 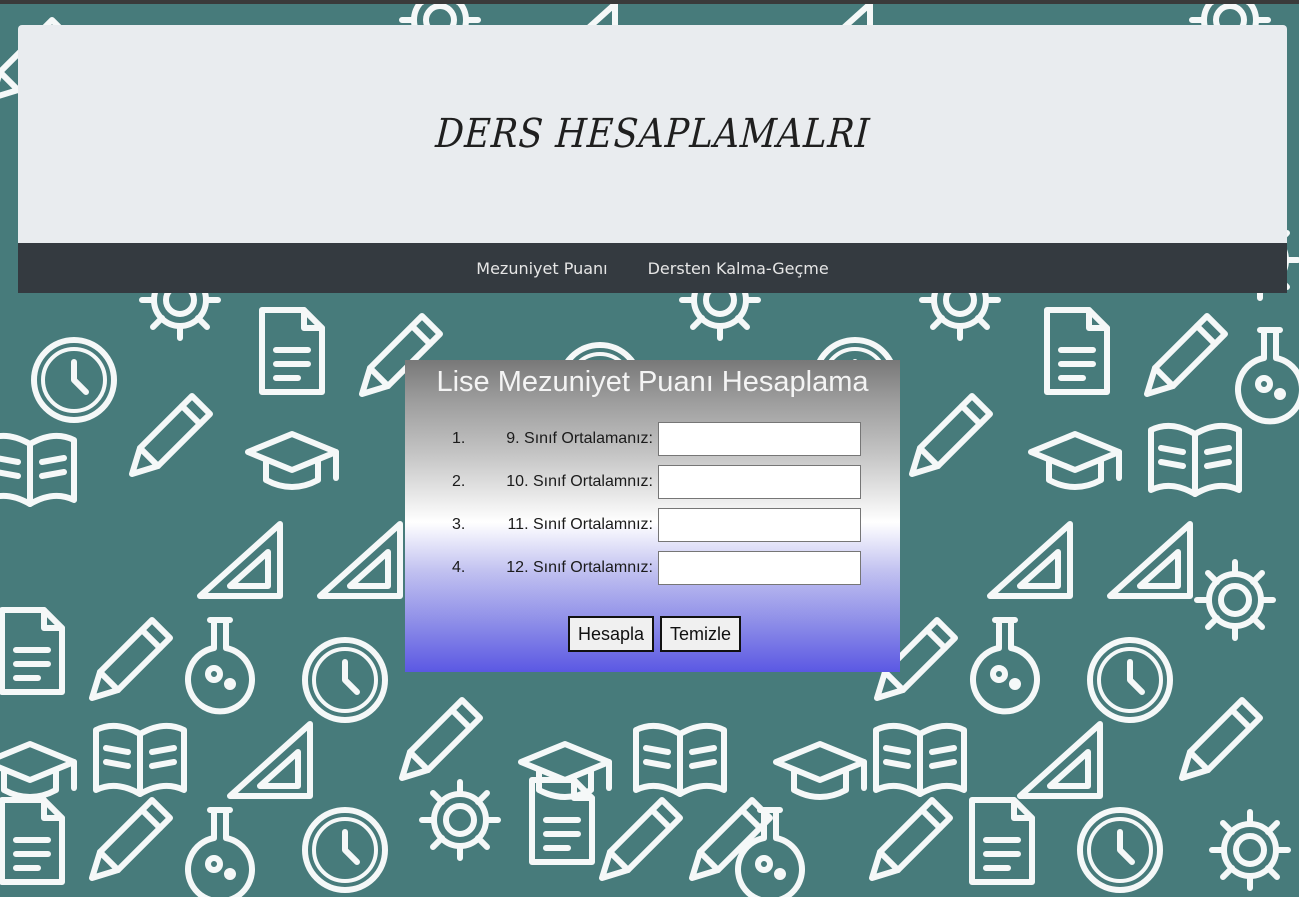 I want to click on page-title: DERS HESAPLAMALRI, so click(x=652, y=134).